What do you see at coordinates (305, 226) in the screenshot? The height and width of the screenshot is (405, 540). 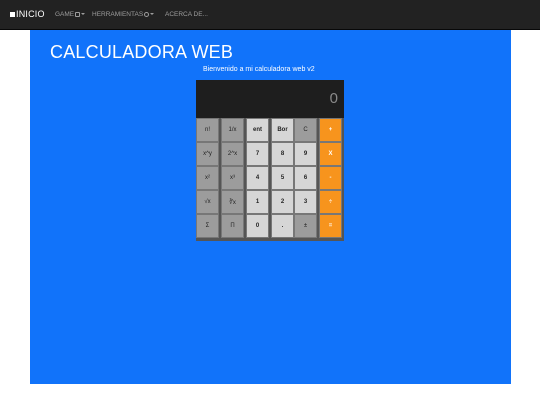 I see `key-negate: ±` at bounding box center [305, 226].